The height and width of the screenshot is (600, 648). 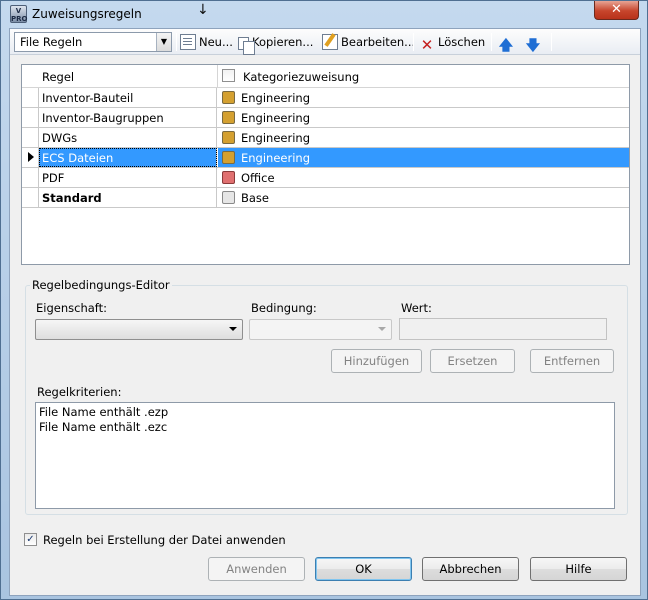 I want to click on table-row: Inventor-Bauteil Engineering, so click(x=325, y=98).